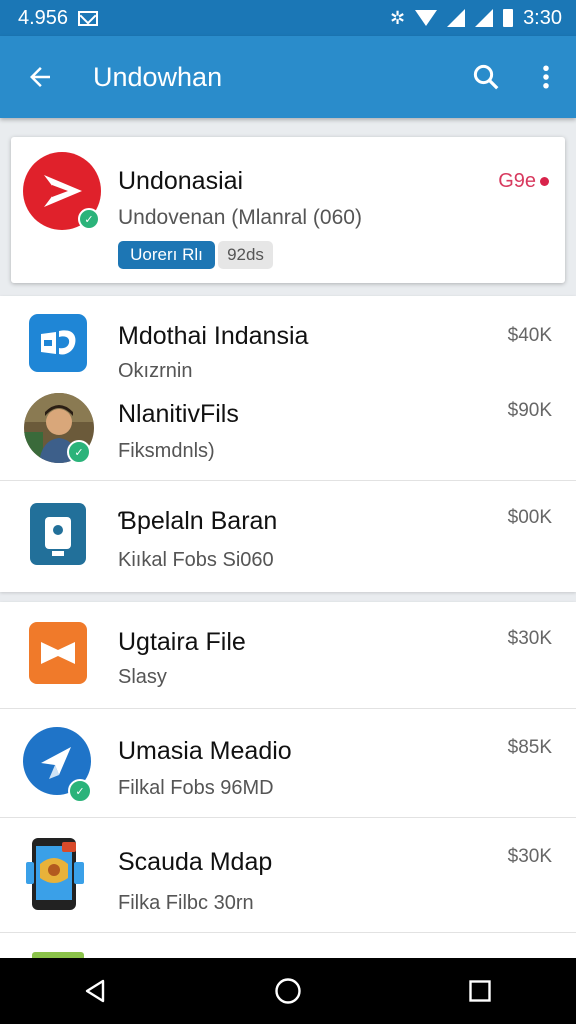 Image resolution: width=576 pixels, height=1024 pixels. I want to click on item-price: $90K, so click(529, 410).